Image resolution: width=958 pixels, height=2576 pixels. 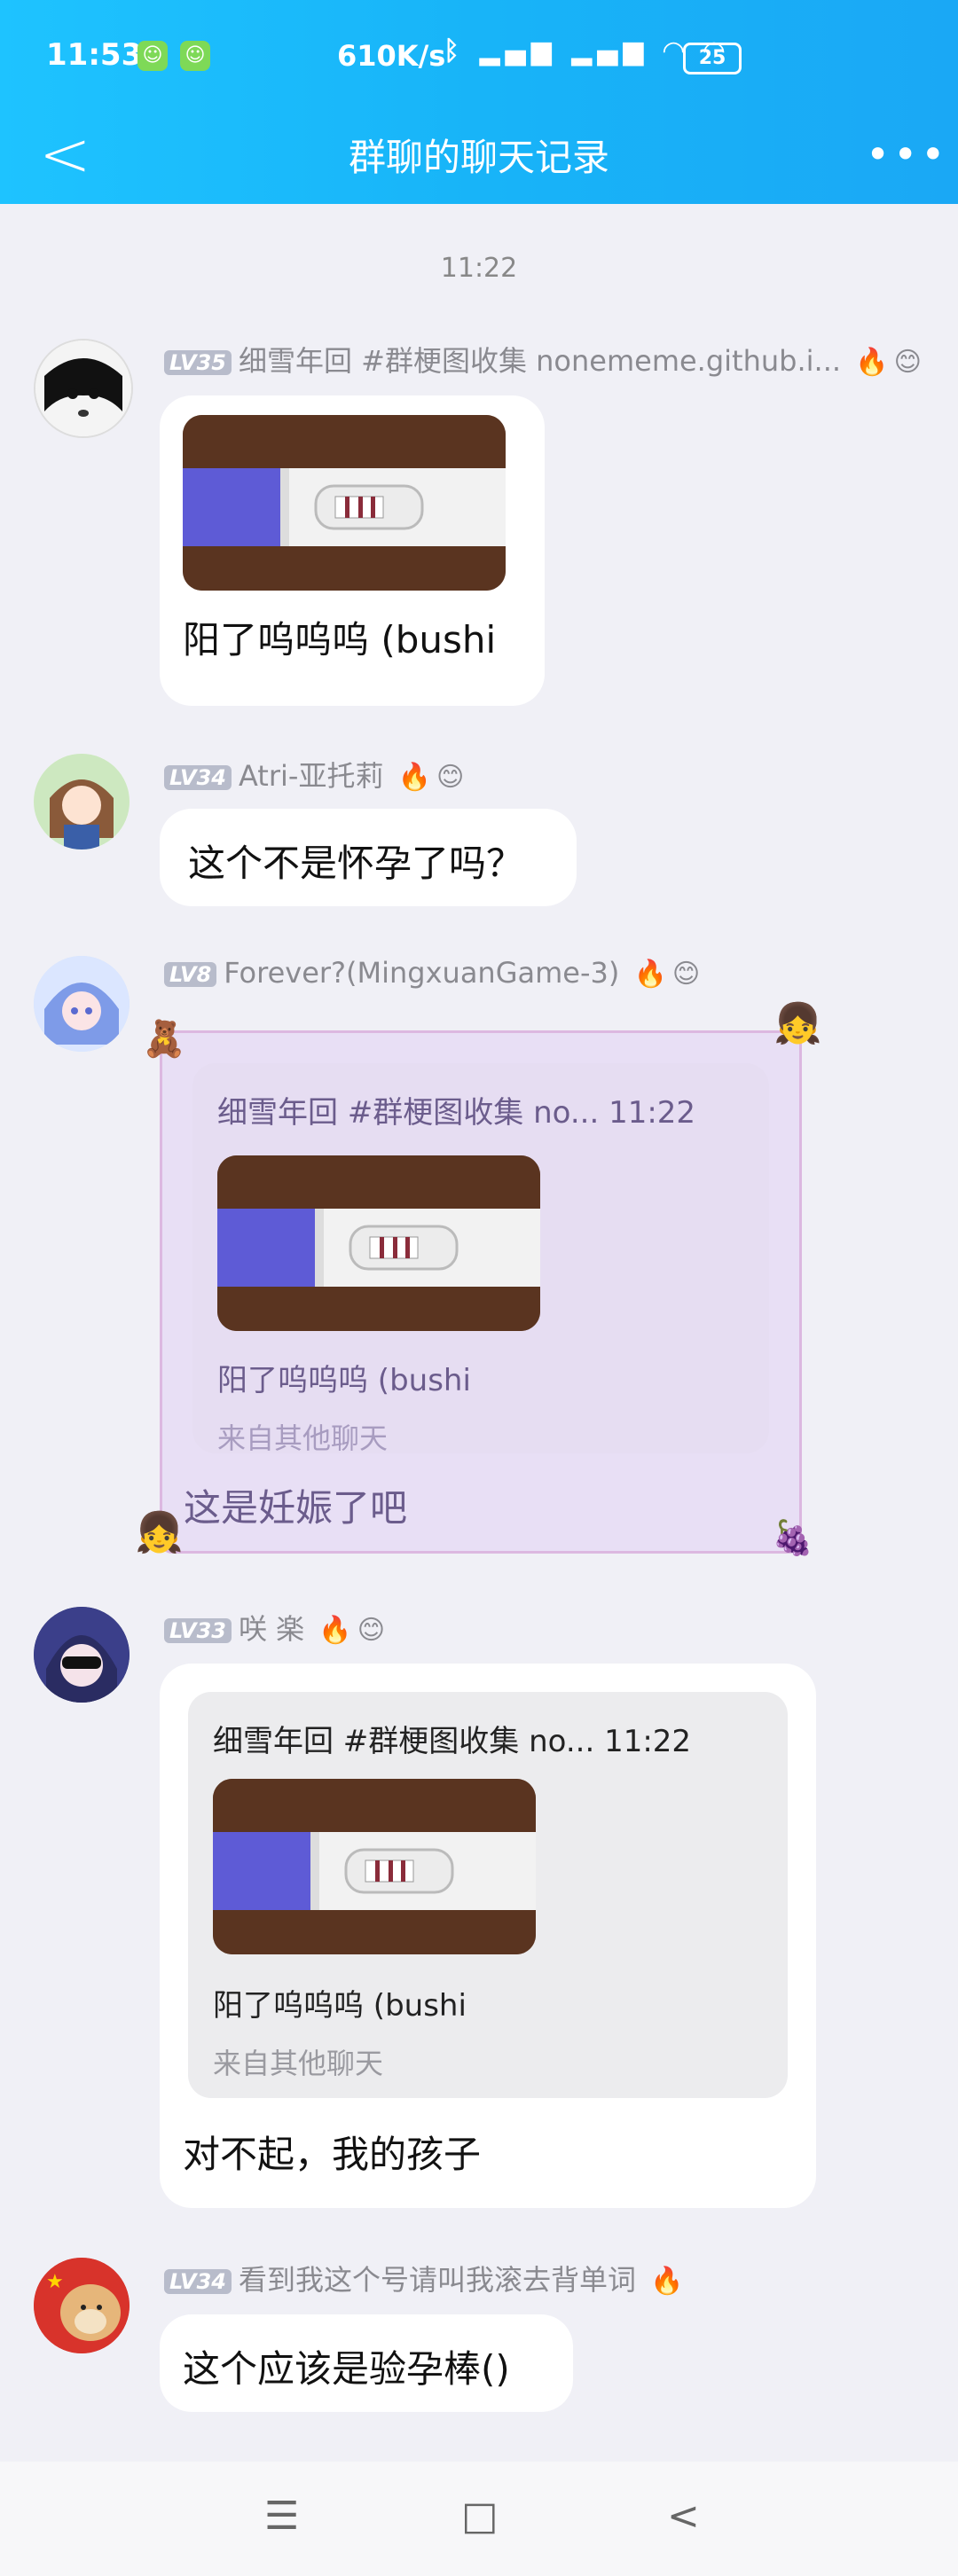 I want to click on battery-icon: 25, so click(x=712, y=59).